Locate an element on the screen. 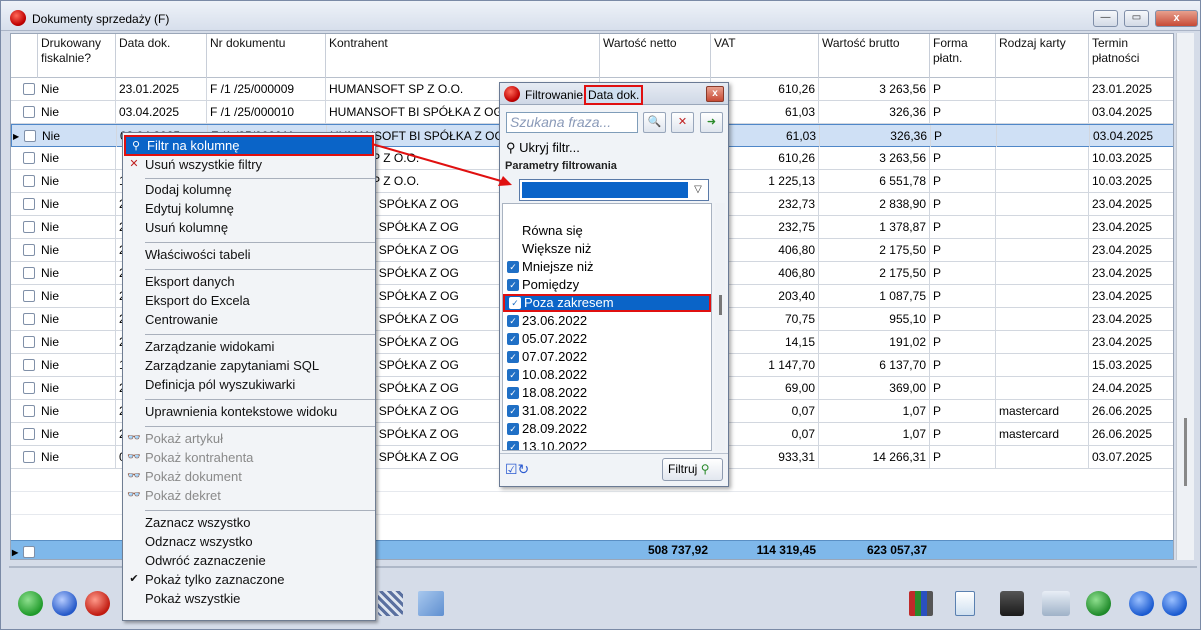  refresh-icon is located at coordinates (1098, 603).